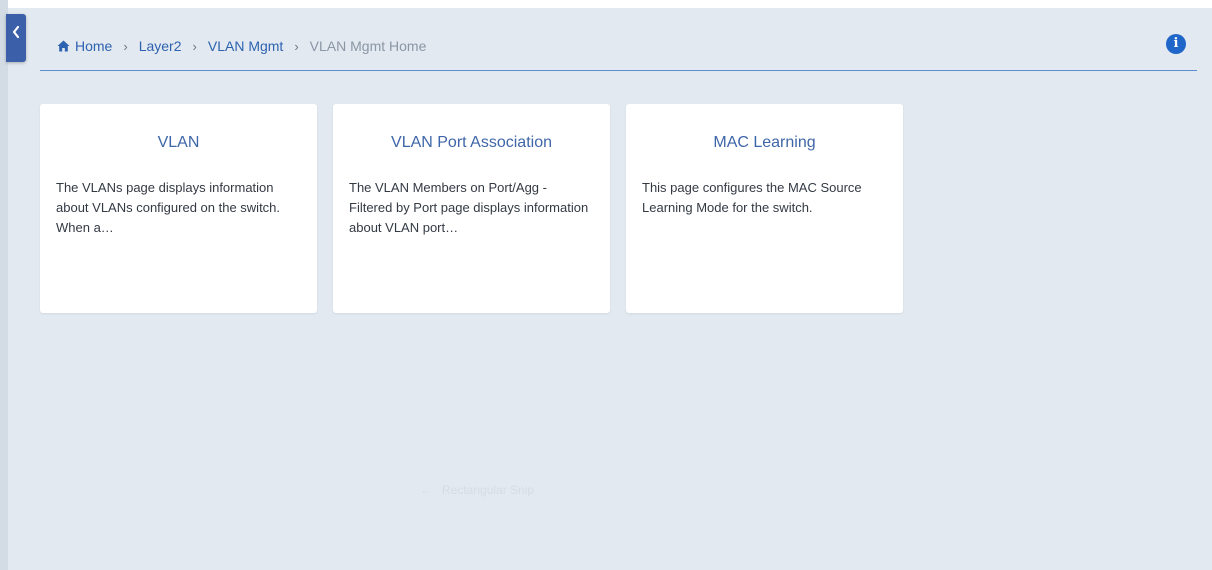  What do you see at coordinates (178, 143) in the screenshot?
I see `card-title: VLAN` at bounding box center [178, 143].